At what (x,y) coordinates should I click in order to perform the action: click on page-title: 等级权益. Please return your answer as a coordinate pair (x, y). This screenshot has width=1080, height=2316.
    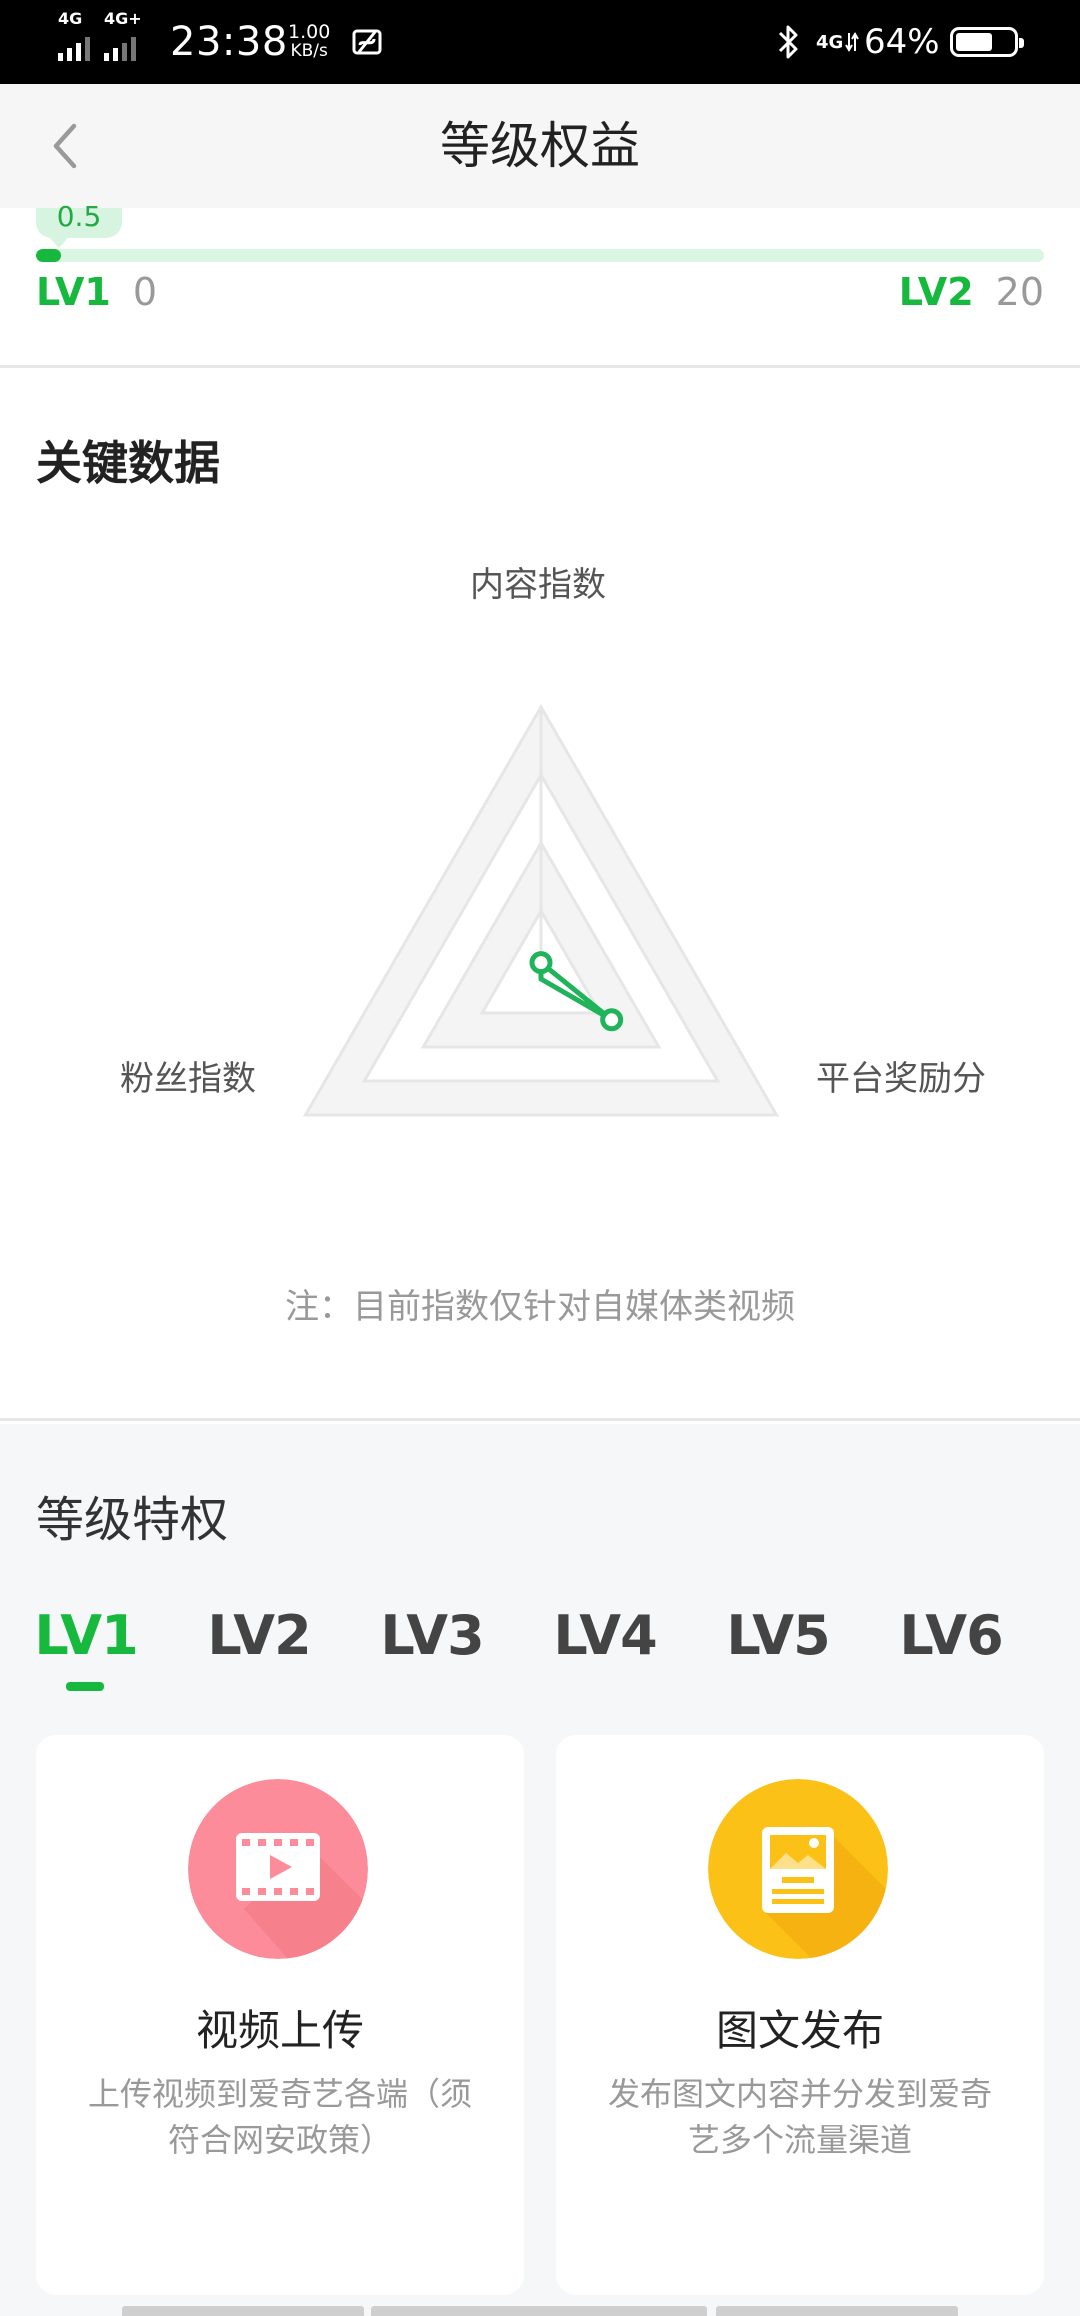
    Looking at the image, I should click on (540, 146).